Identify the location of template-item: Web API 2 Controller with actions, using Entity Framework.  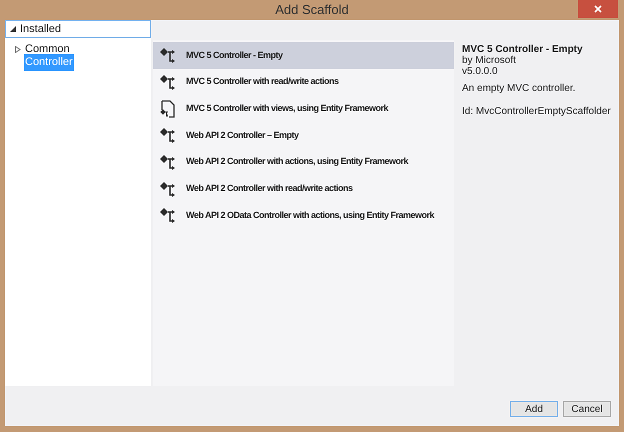
(303, 162).